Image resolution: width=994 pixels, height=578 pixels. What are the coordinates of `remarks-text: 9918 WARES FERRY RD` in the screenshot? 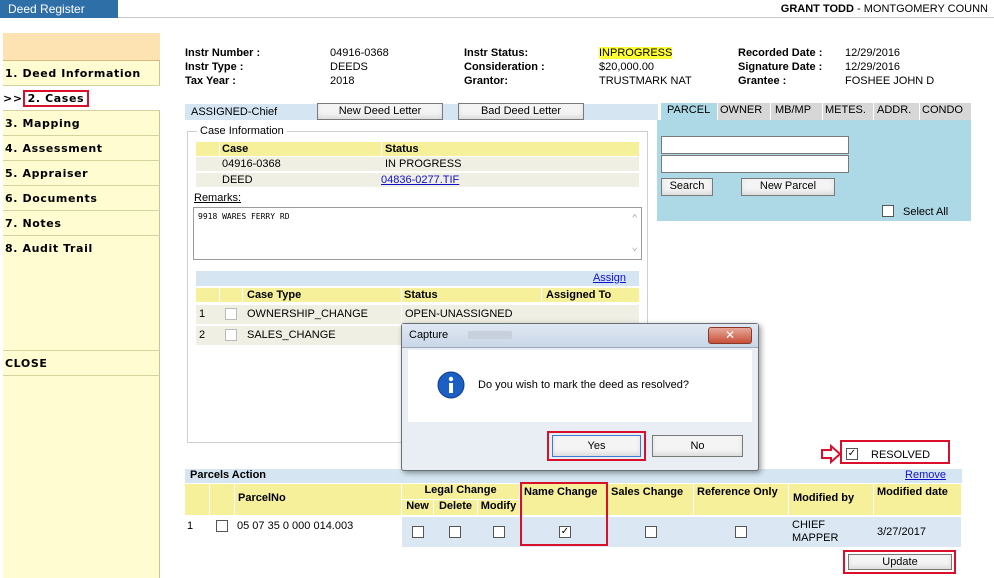 It's located at (244, 216).